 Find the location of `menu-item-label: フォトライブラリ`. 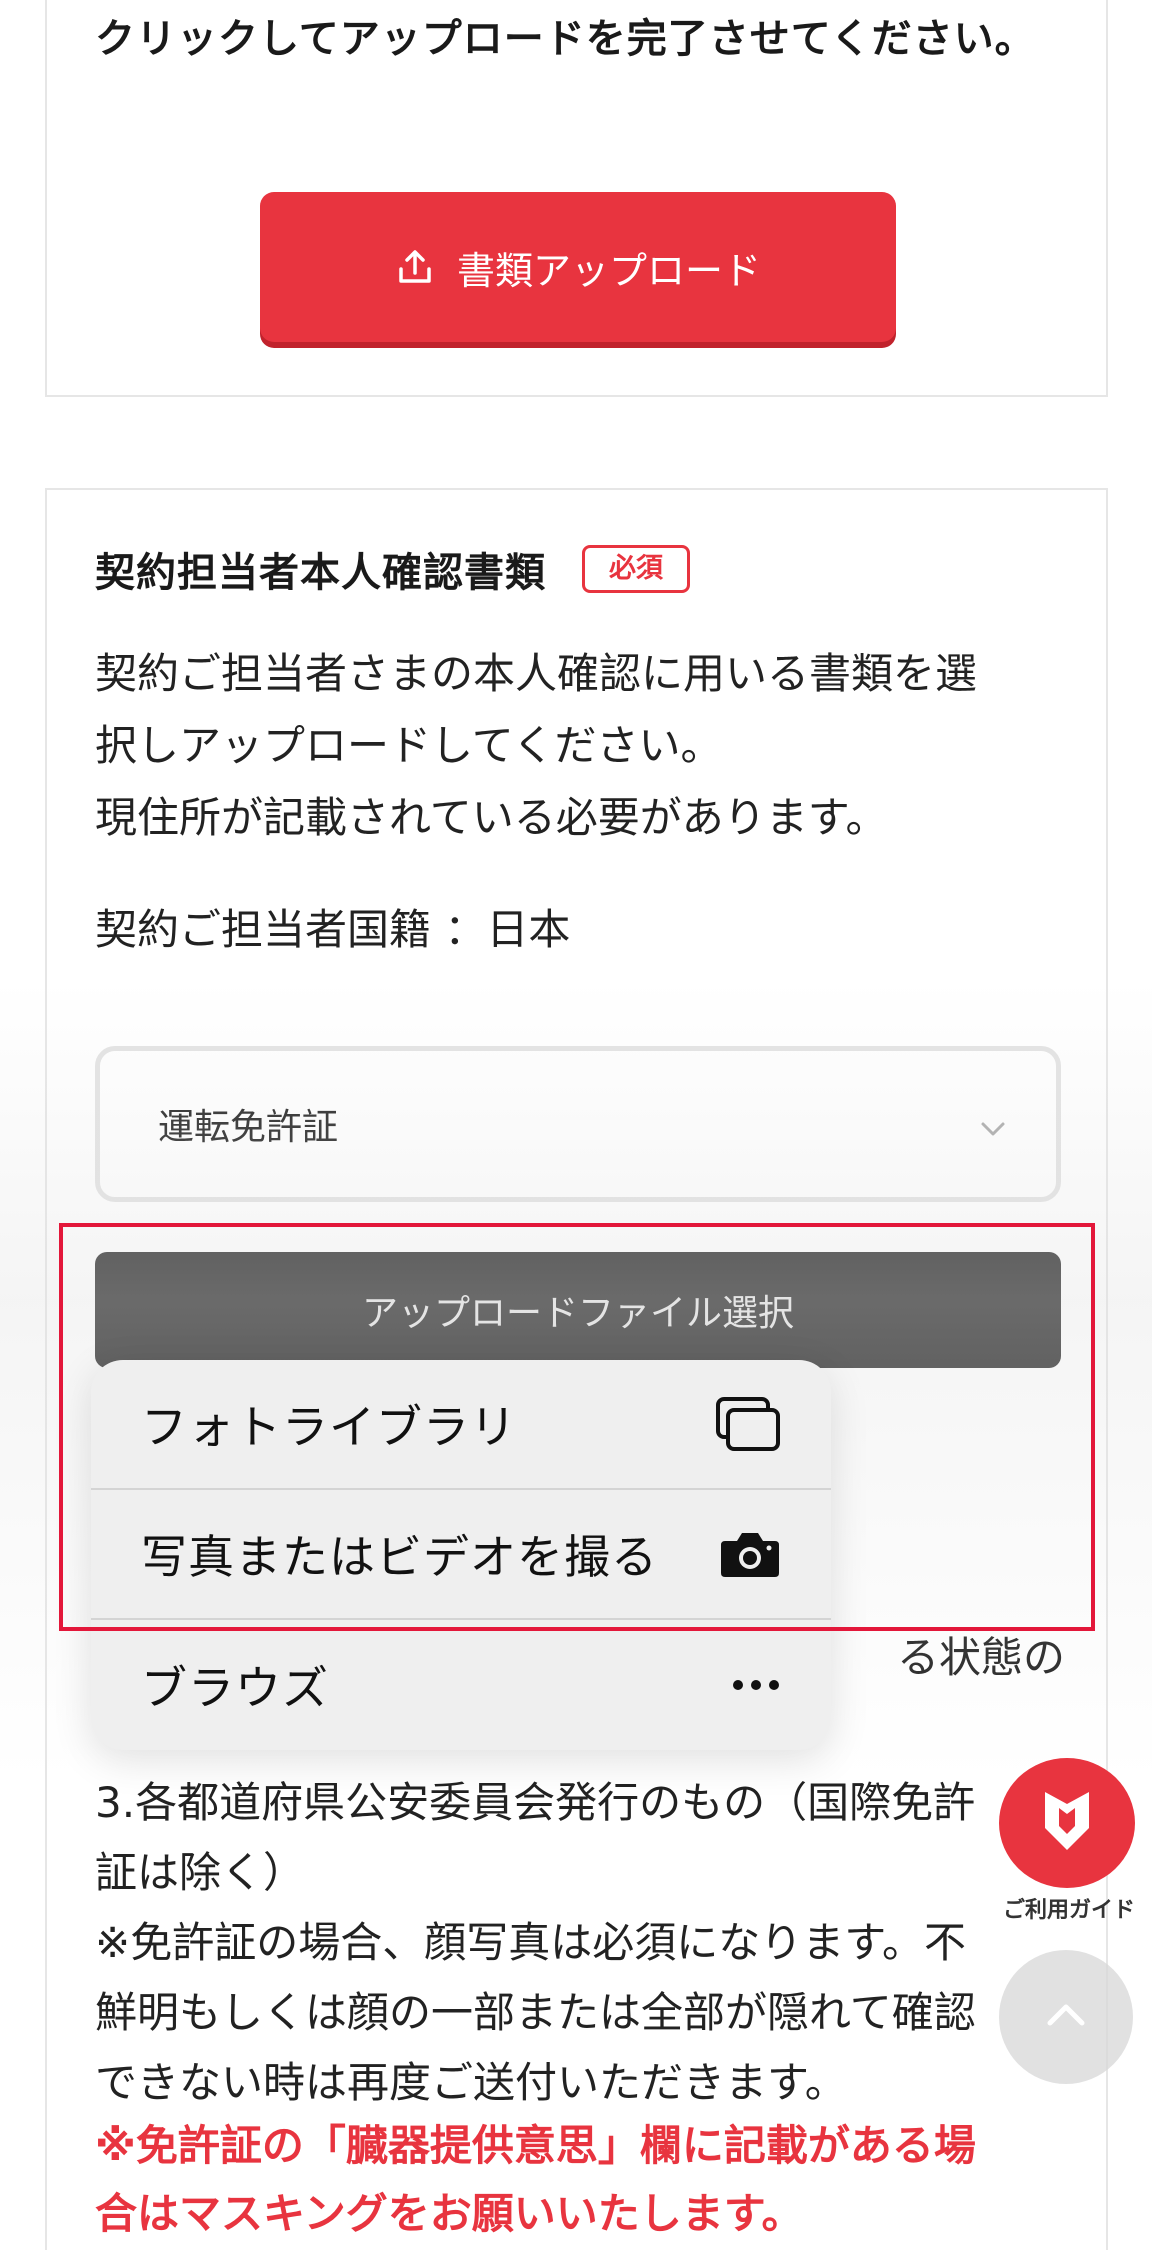

menu-item-label: フォトライブラリ is located at coordinates (329, 1427).